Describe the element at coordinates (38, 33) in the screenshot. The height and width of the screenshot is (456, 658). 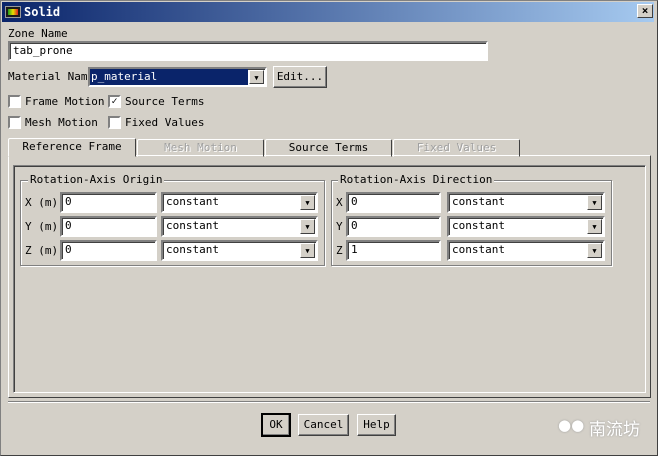
I see `zone-name-label: Zone Name` at that location.